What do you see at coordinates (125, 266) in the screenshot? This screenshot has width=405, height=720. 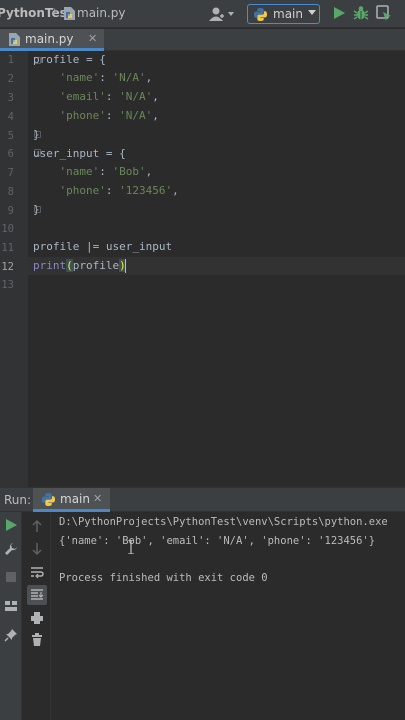 I see `text-caret` at bounding box center [125, 266].